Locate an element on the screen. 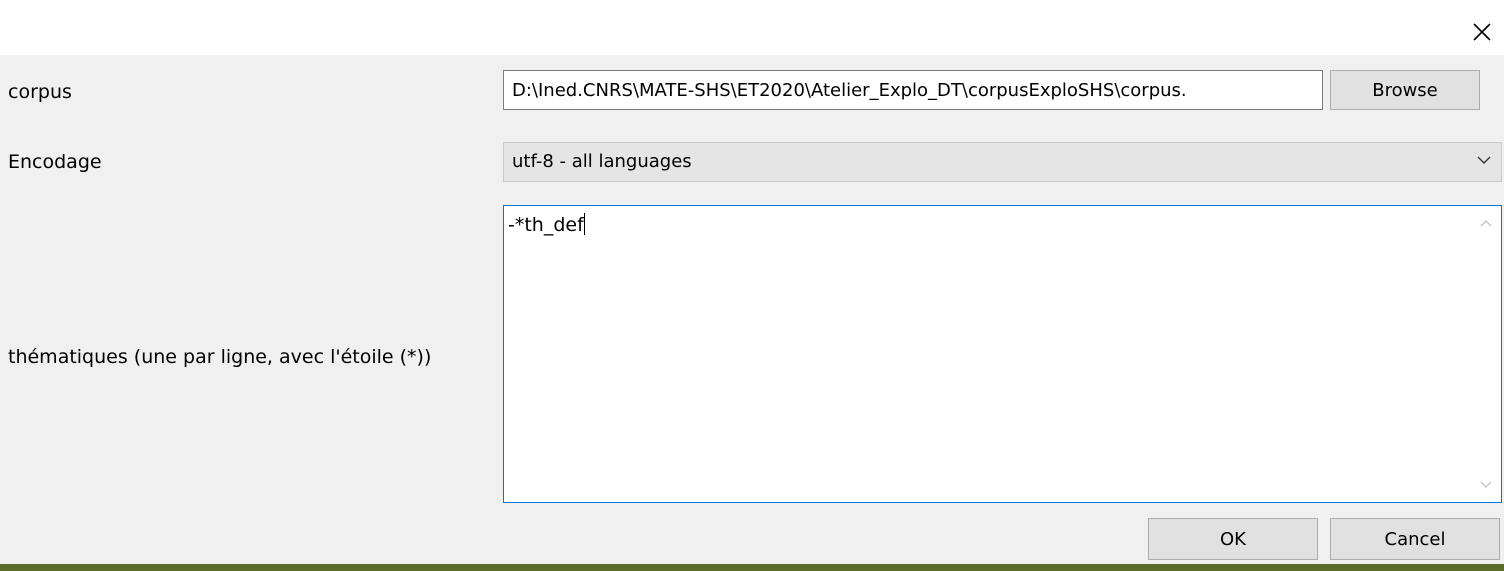  close-icon is located at coordinates (1482, 32).